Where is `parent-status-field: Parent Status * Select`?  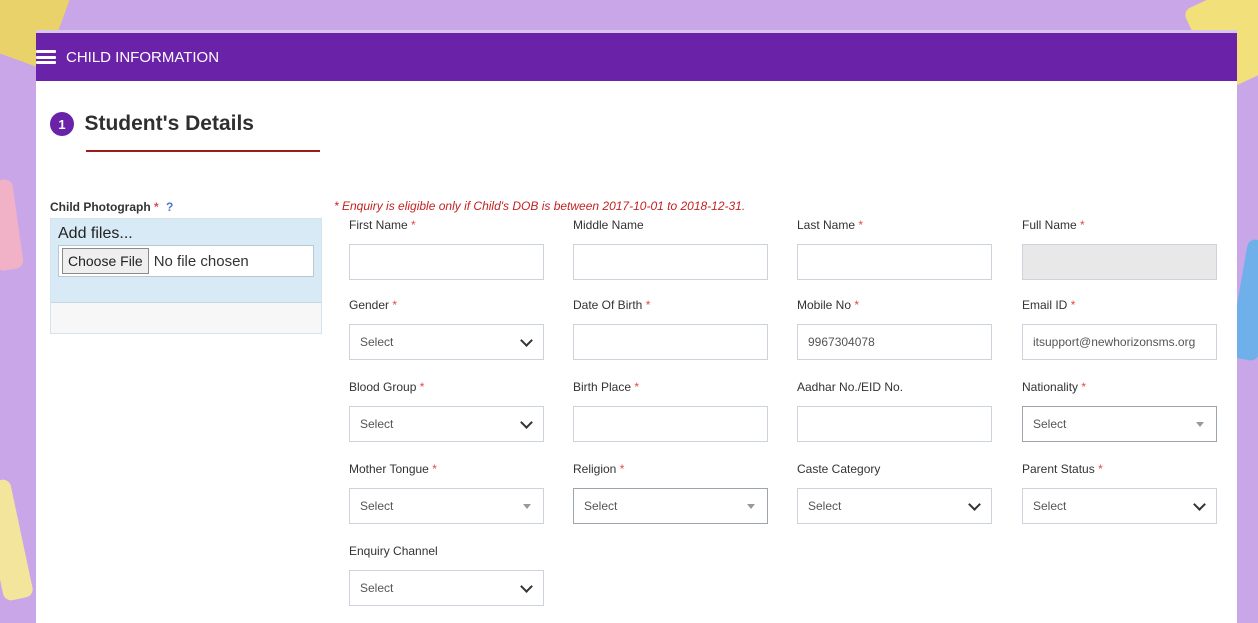
parent-status-field: Parent Status * Select is located at coordinates (1119, 493).